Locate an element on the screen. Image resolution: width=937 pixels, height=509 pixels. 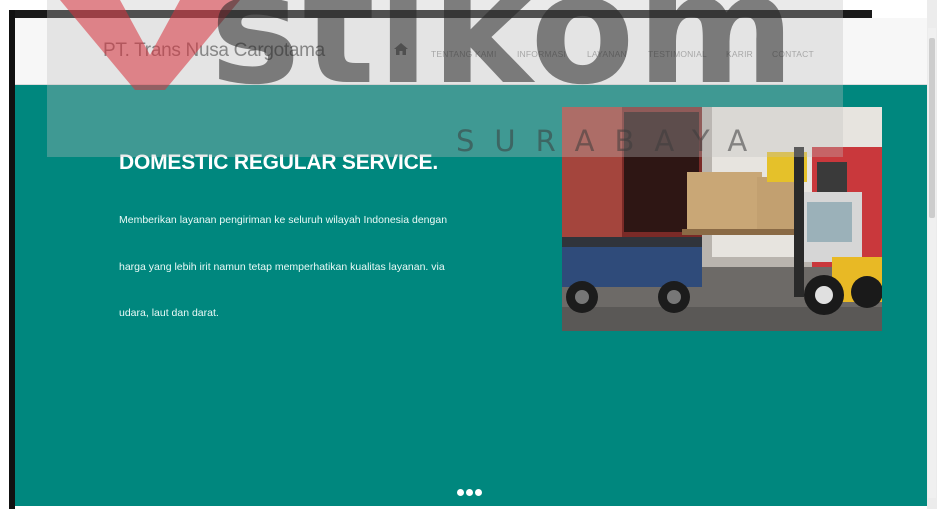
vertical-scrollbar is located at coordinates (932, 263).